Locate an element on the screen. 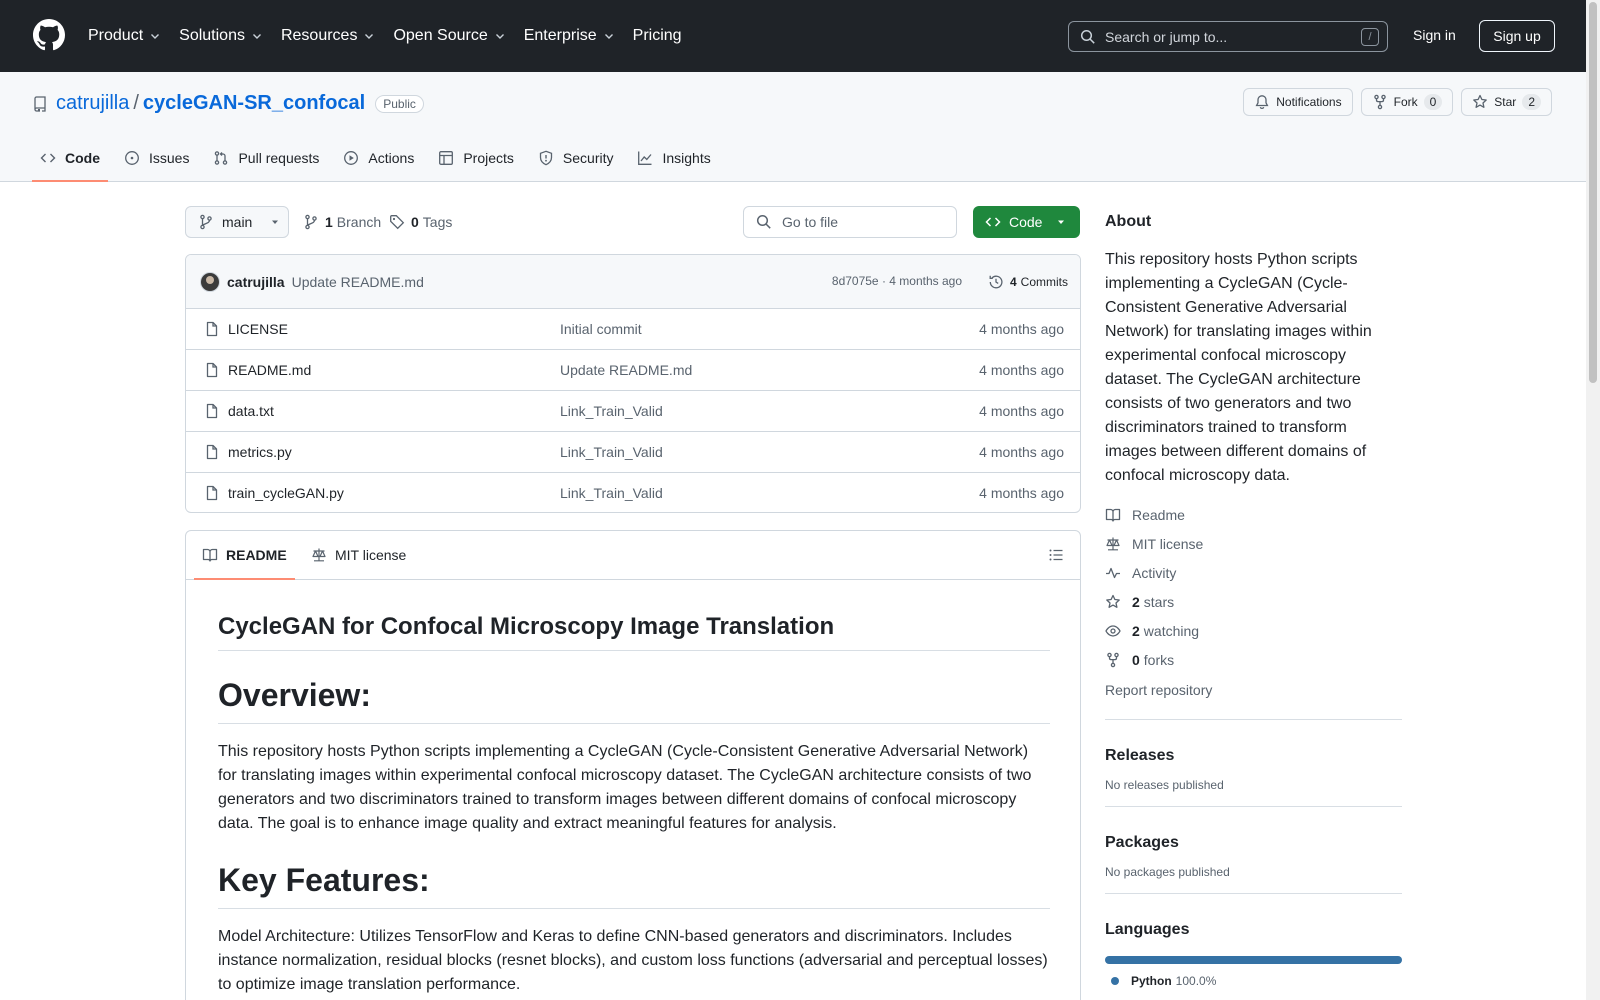  repo-name-link: cycleGAN-SR_confocal is located at coordinates (254, 103).